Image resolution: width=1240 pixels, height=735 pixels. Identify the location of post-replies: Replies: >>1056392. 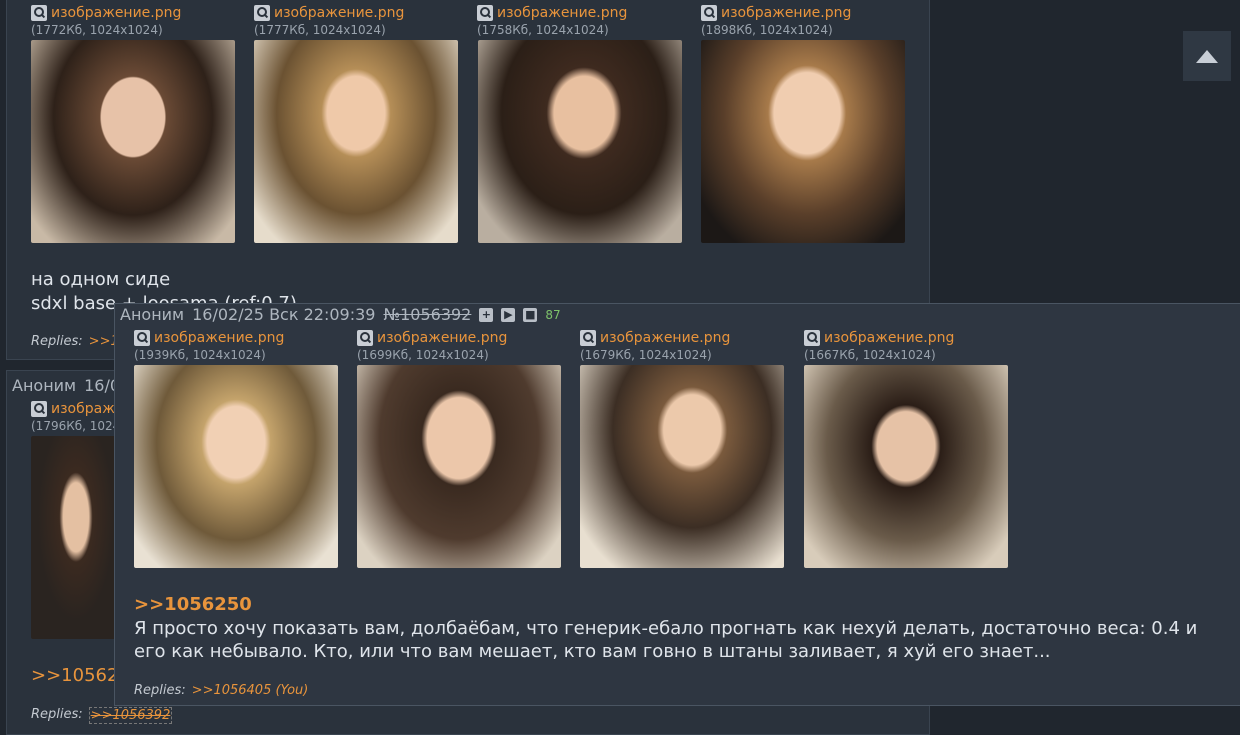
(102, 715).